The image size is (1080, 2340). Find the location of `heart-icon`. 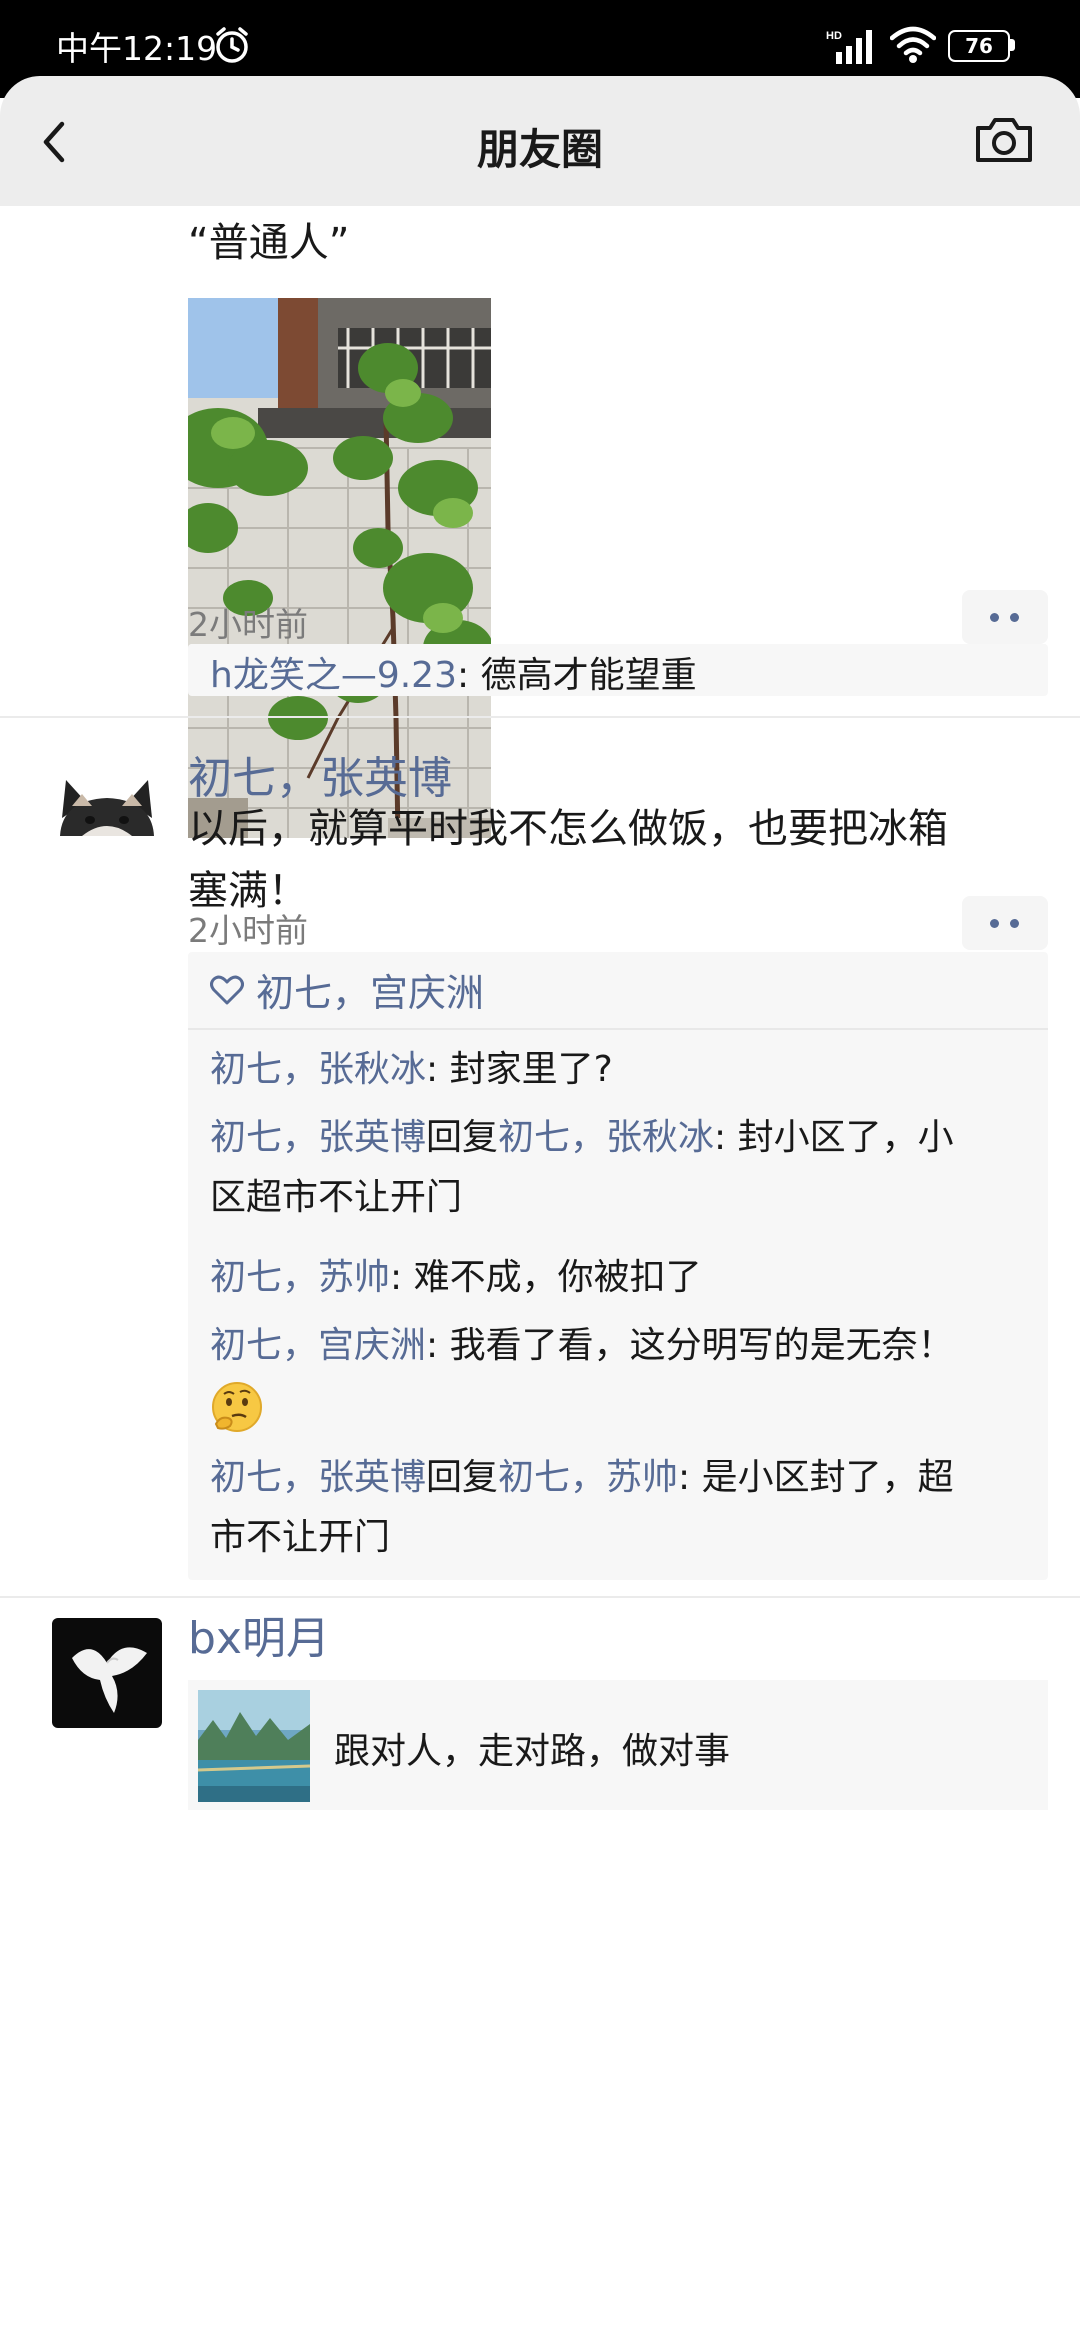

heart-icon is located at coordinates (227, 990).